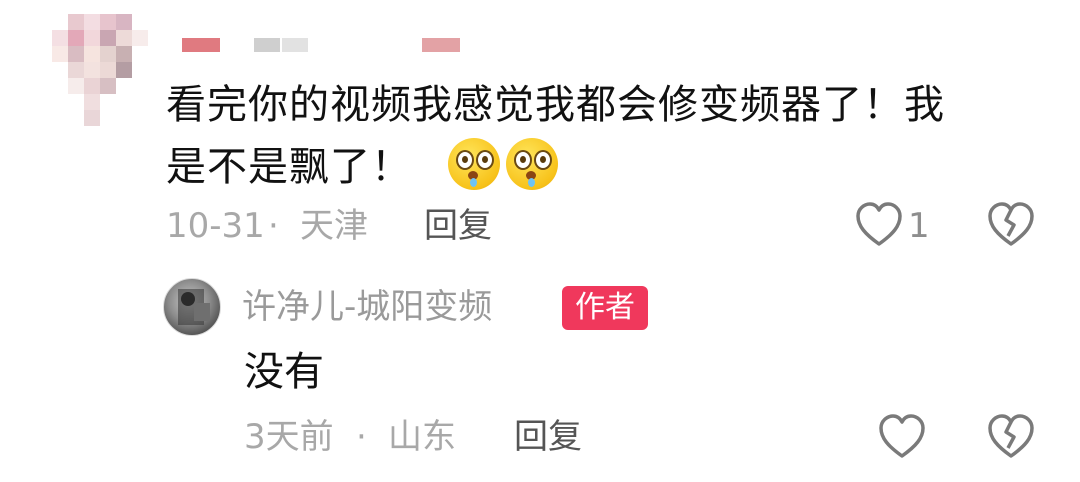 This screenshot has height=482, width=1080. What do you see at coordinates (555, 105) in the screenshot?
I see `comment-text-line1: 看完你的视频我感觉我都会修变频器了！我` at bounding box center [555, 105].